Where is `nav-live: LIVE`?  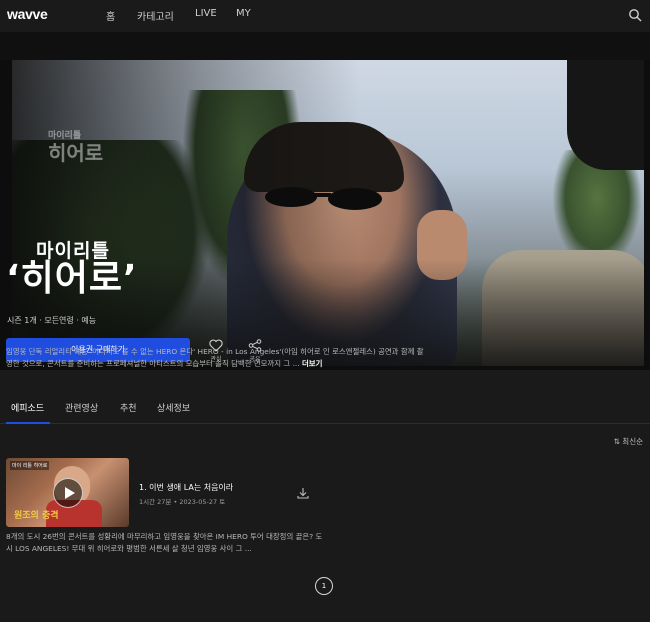 nav-live: LIVE is located at coordinates (206, 13).